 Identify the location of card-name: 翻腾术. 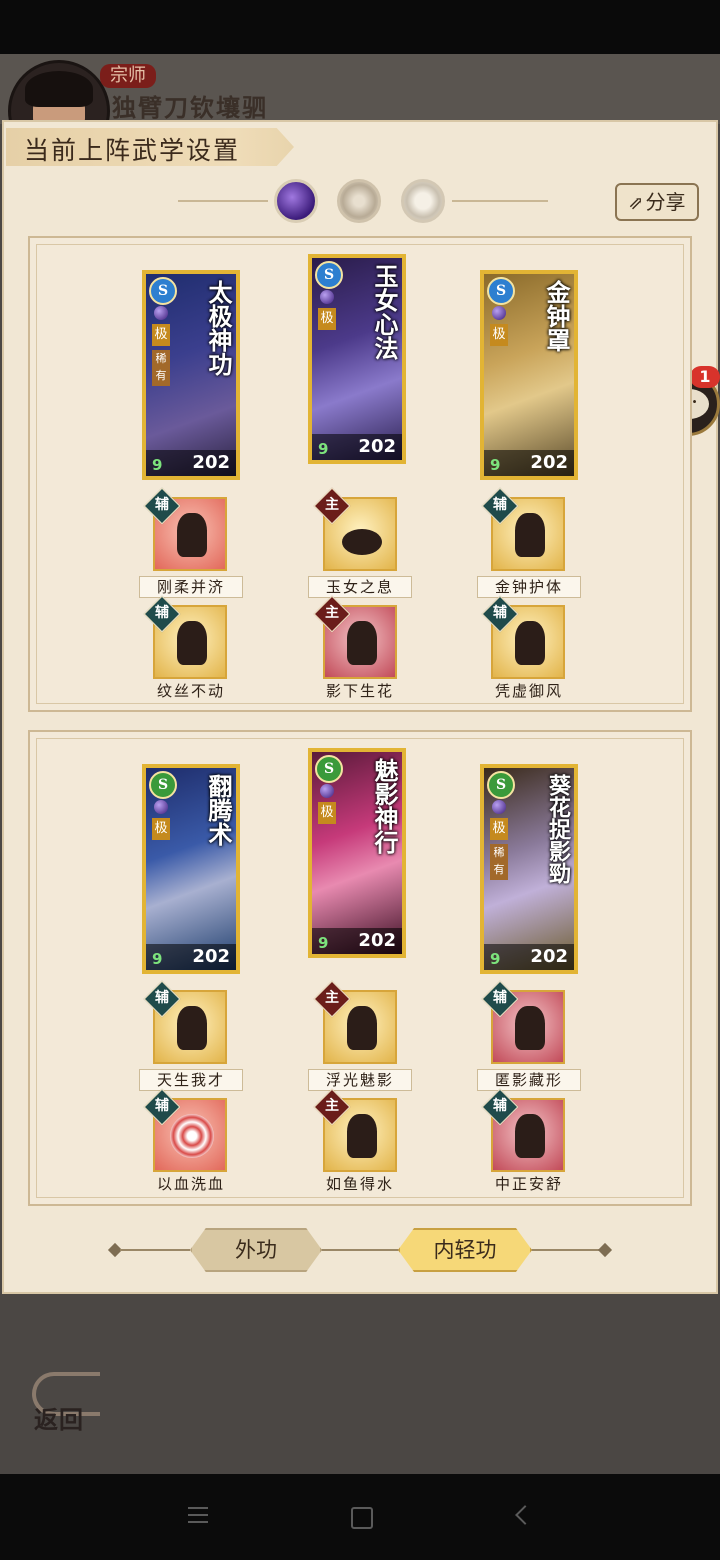
(218, 810).